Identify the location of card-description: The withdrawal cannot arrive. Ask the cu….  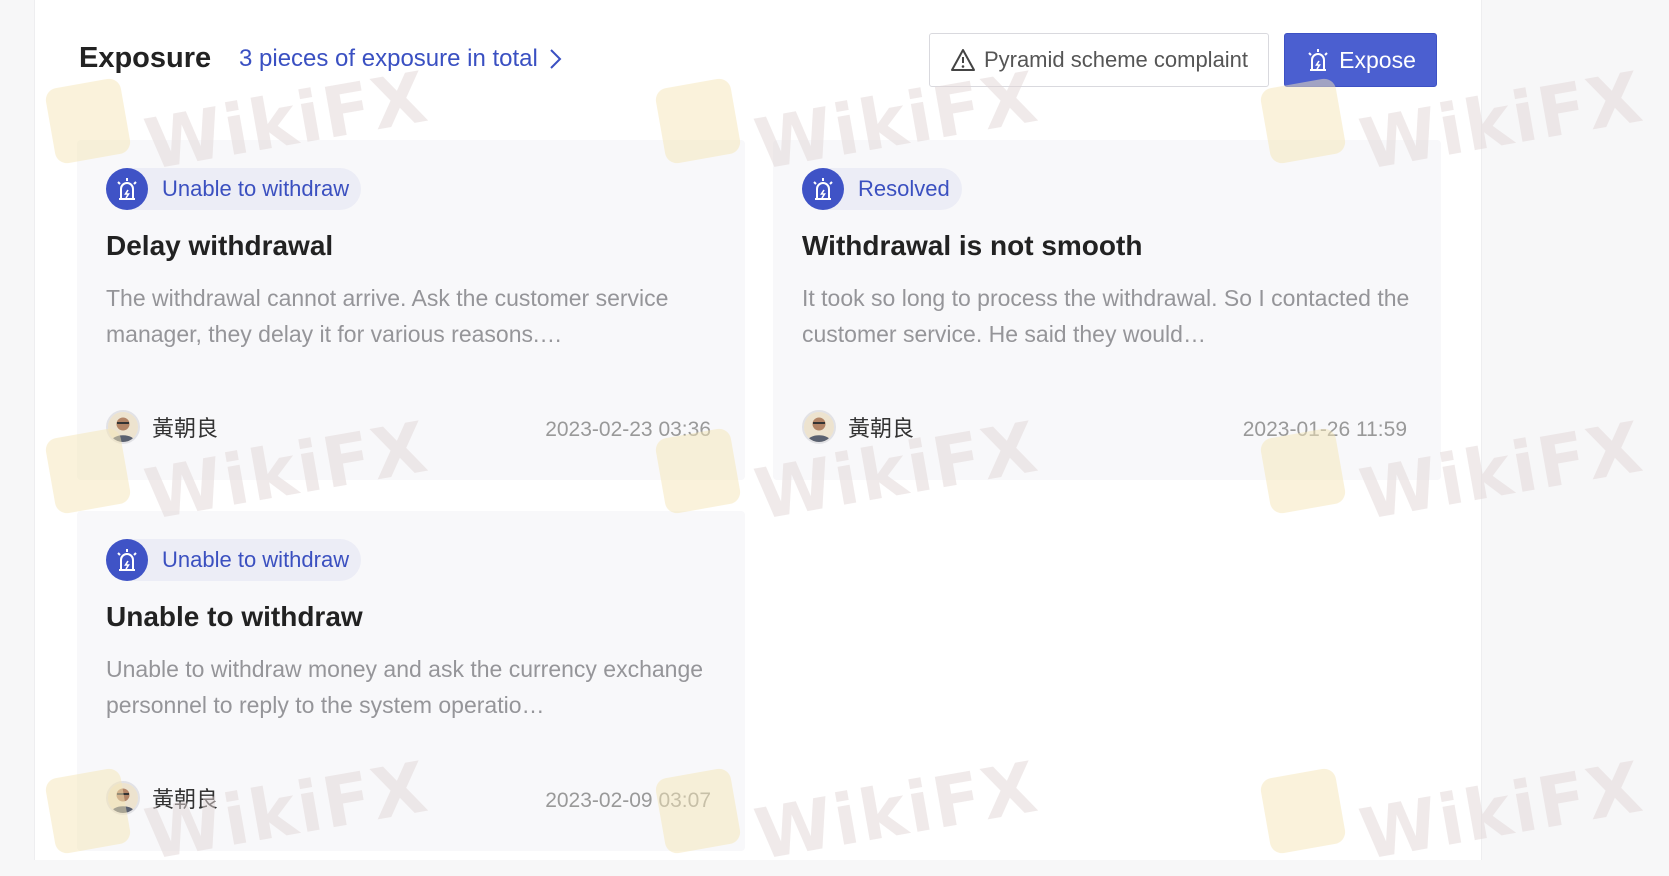
(387, 316).